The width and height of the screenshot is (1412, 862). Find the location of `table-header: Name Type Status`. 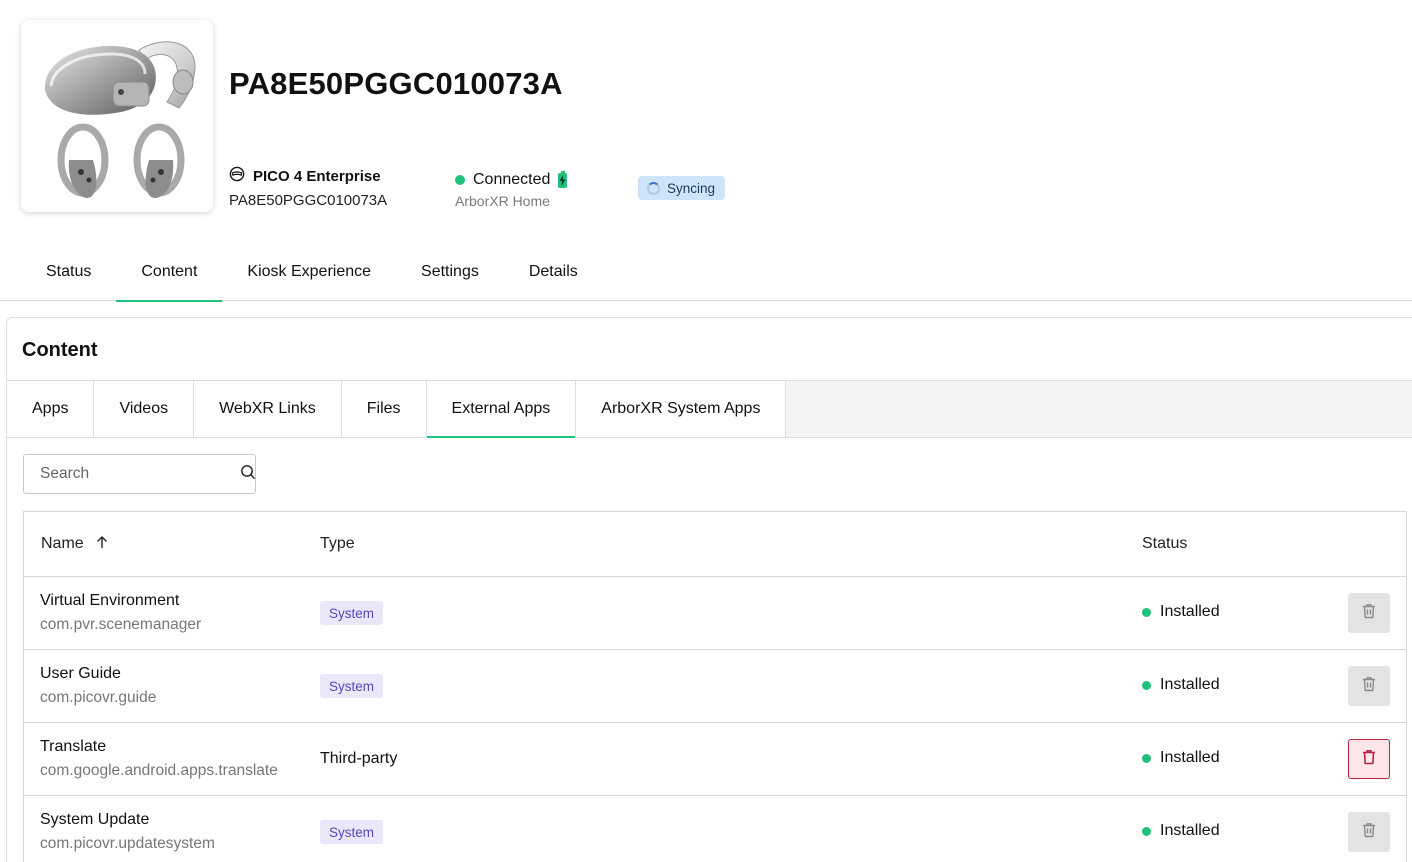

table-header: Name Type Status is located at coordinates (715, 544).